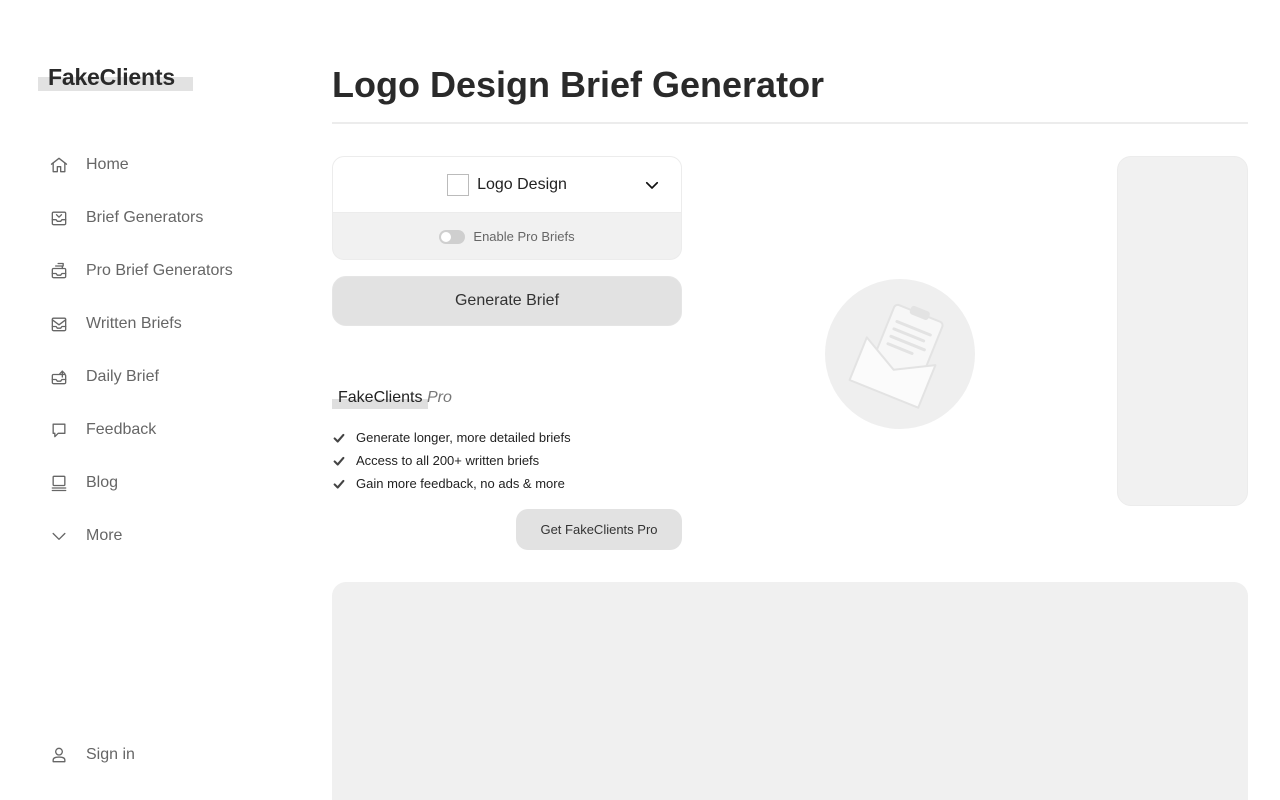  What do you see at coordinates (59, 430) in the screenshot?
I see `chat-bubble-icon` at bounding box center [59, 430].